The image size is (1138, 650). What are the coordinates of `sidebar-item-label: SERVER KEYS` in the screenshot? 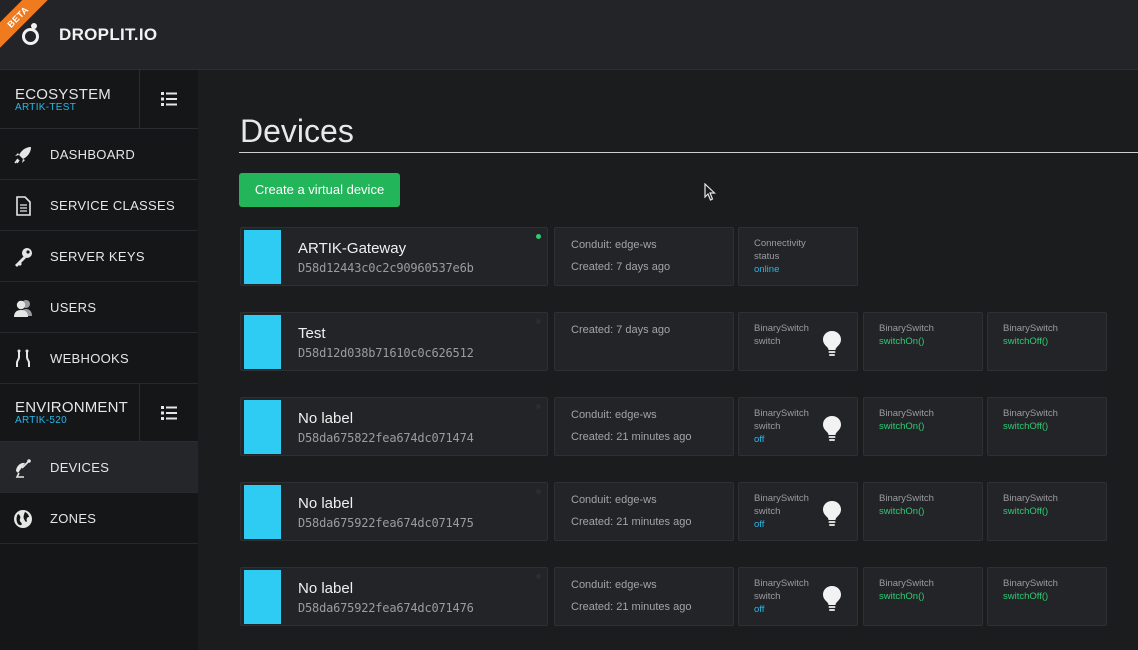 It's located at (97, 256).